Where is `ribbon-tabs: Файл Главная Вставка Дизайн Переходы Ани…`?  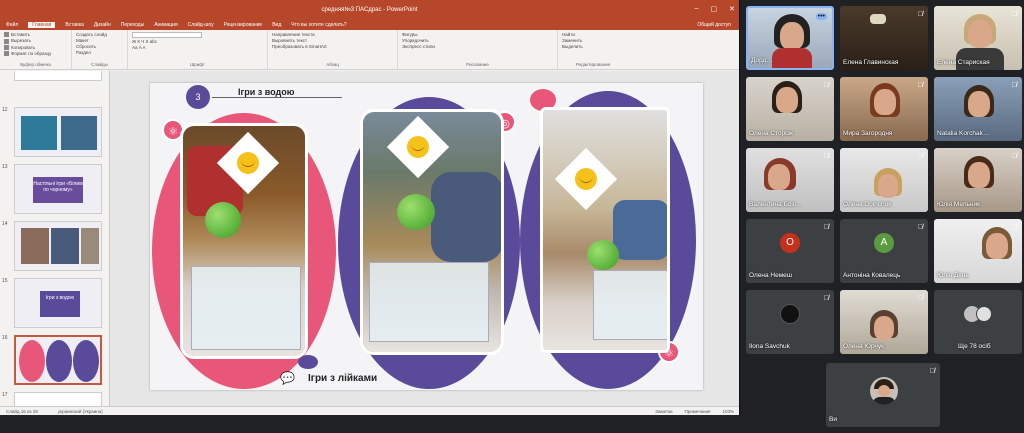
ribbon-tabs: Файл Главная Вставка Дизайн Переходы Ани… is located at coordinates (369, 25).